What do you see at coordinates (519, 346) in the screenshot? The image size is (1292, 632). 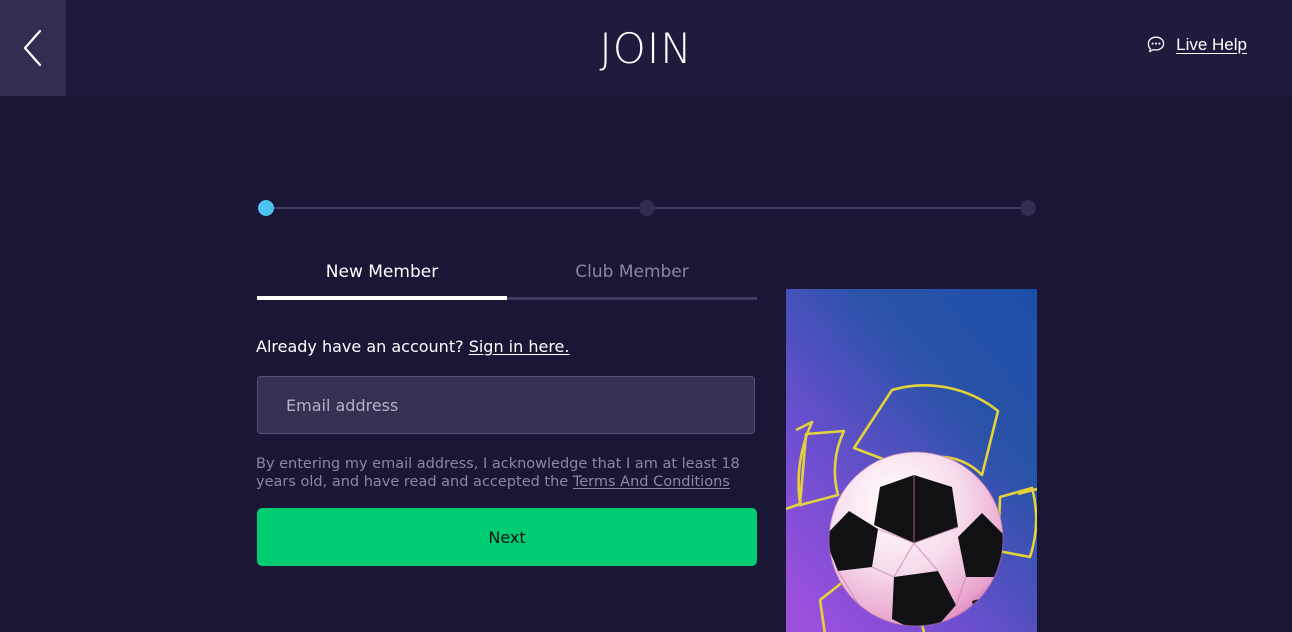 I see `signin-link: Sign in here.` at bounding box center [519, 346].